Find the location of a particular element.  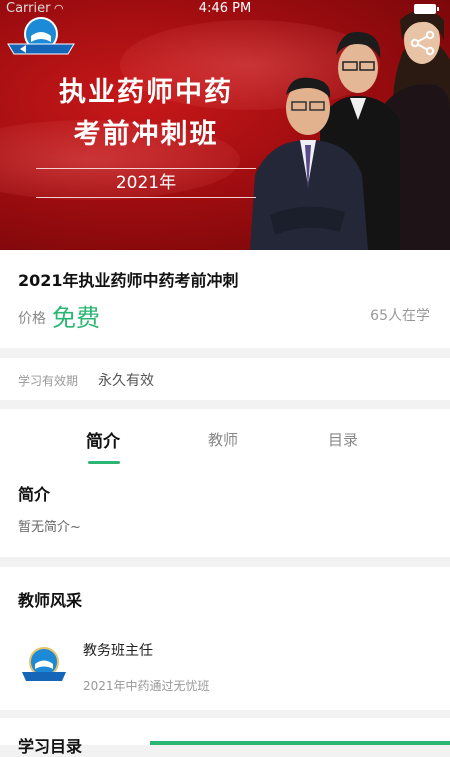

price-label: 价格 is located at coordinates (32, 319).